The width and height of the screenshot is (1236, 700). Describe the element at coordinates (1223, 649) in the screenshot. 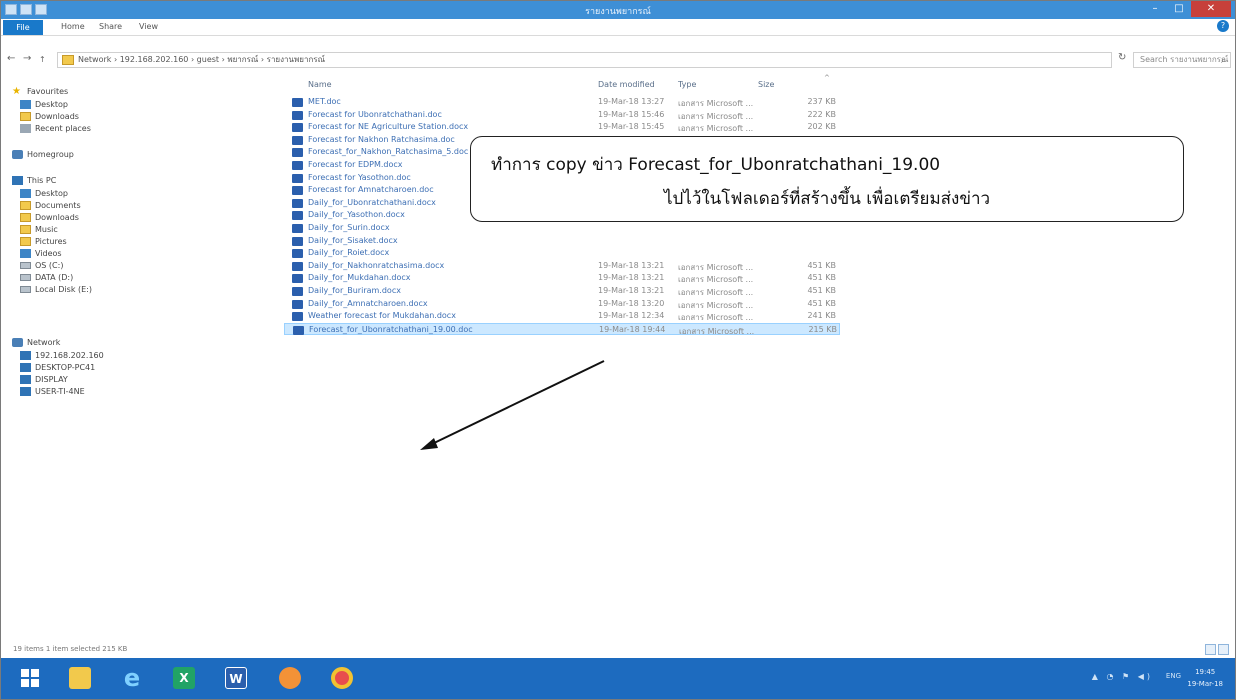

I see `large-icons-view-icon` at that location.